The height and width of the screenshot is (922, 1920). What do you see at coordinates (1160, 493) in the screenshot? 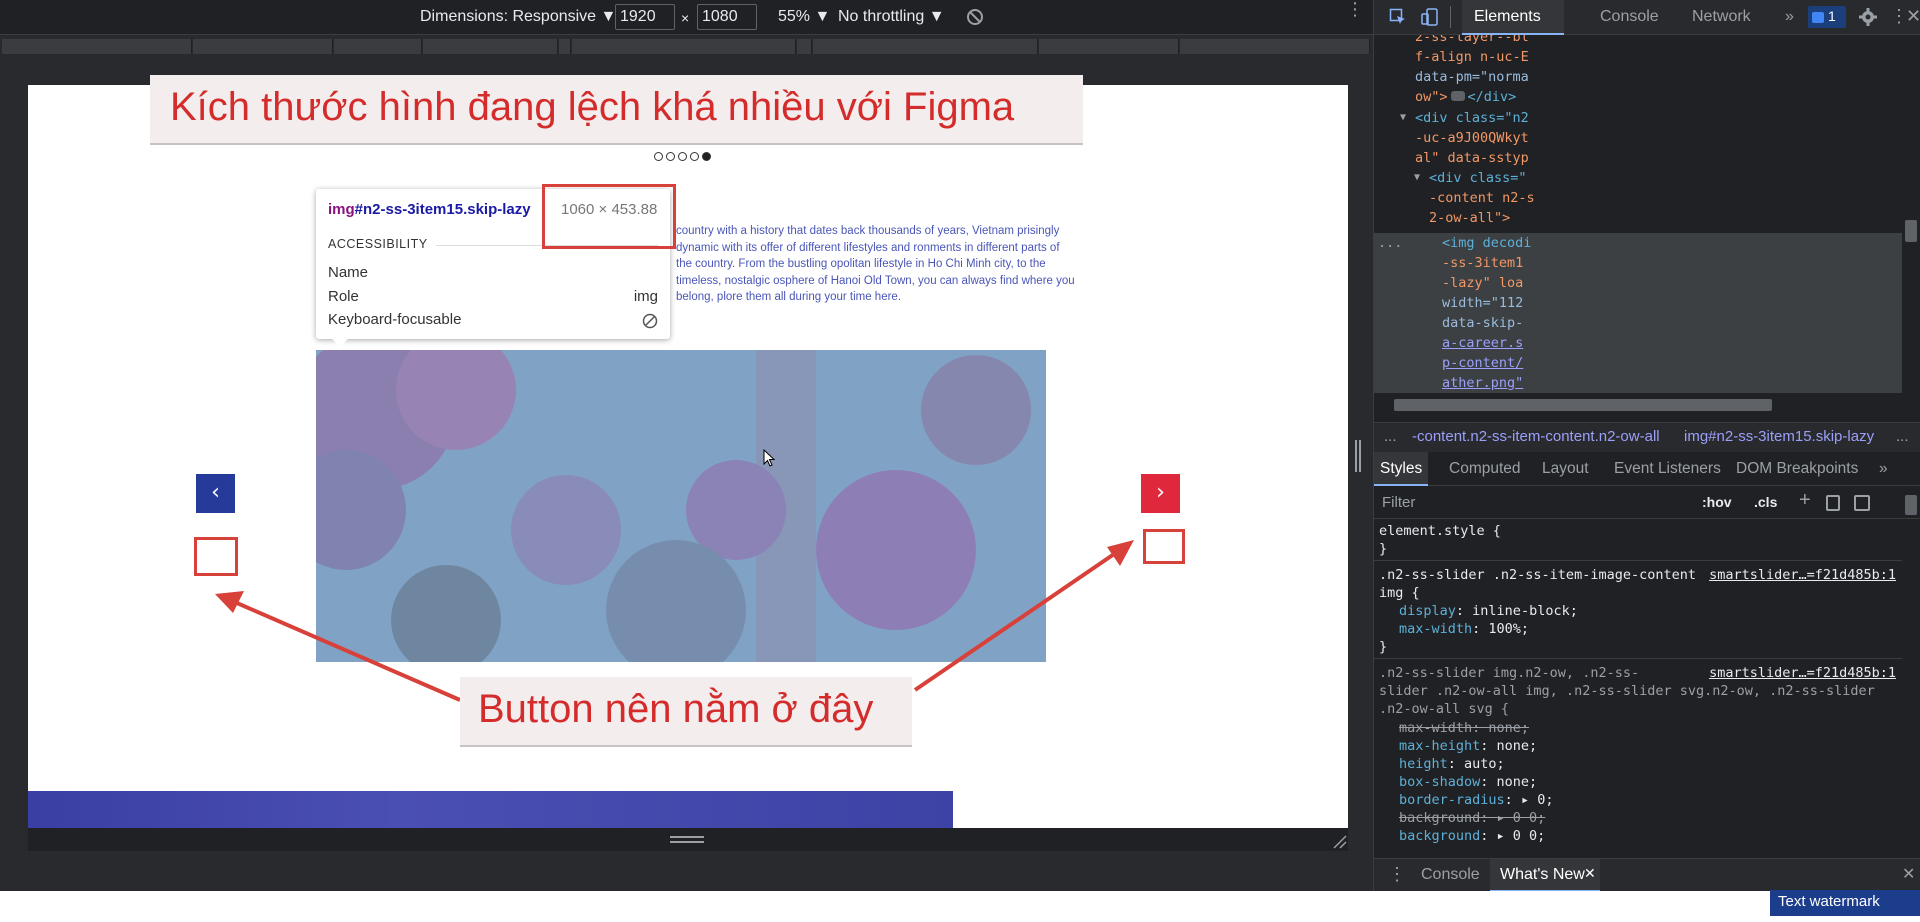
I see `slider-next-button: ›` at bounding box center [1160, 493].